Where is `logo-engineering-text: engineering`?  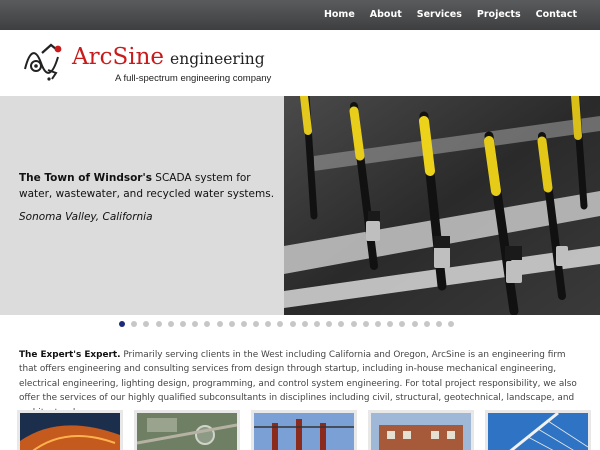 logo-engineering-text: engineering is located at coordinates (217, 59).